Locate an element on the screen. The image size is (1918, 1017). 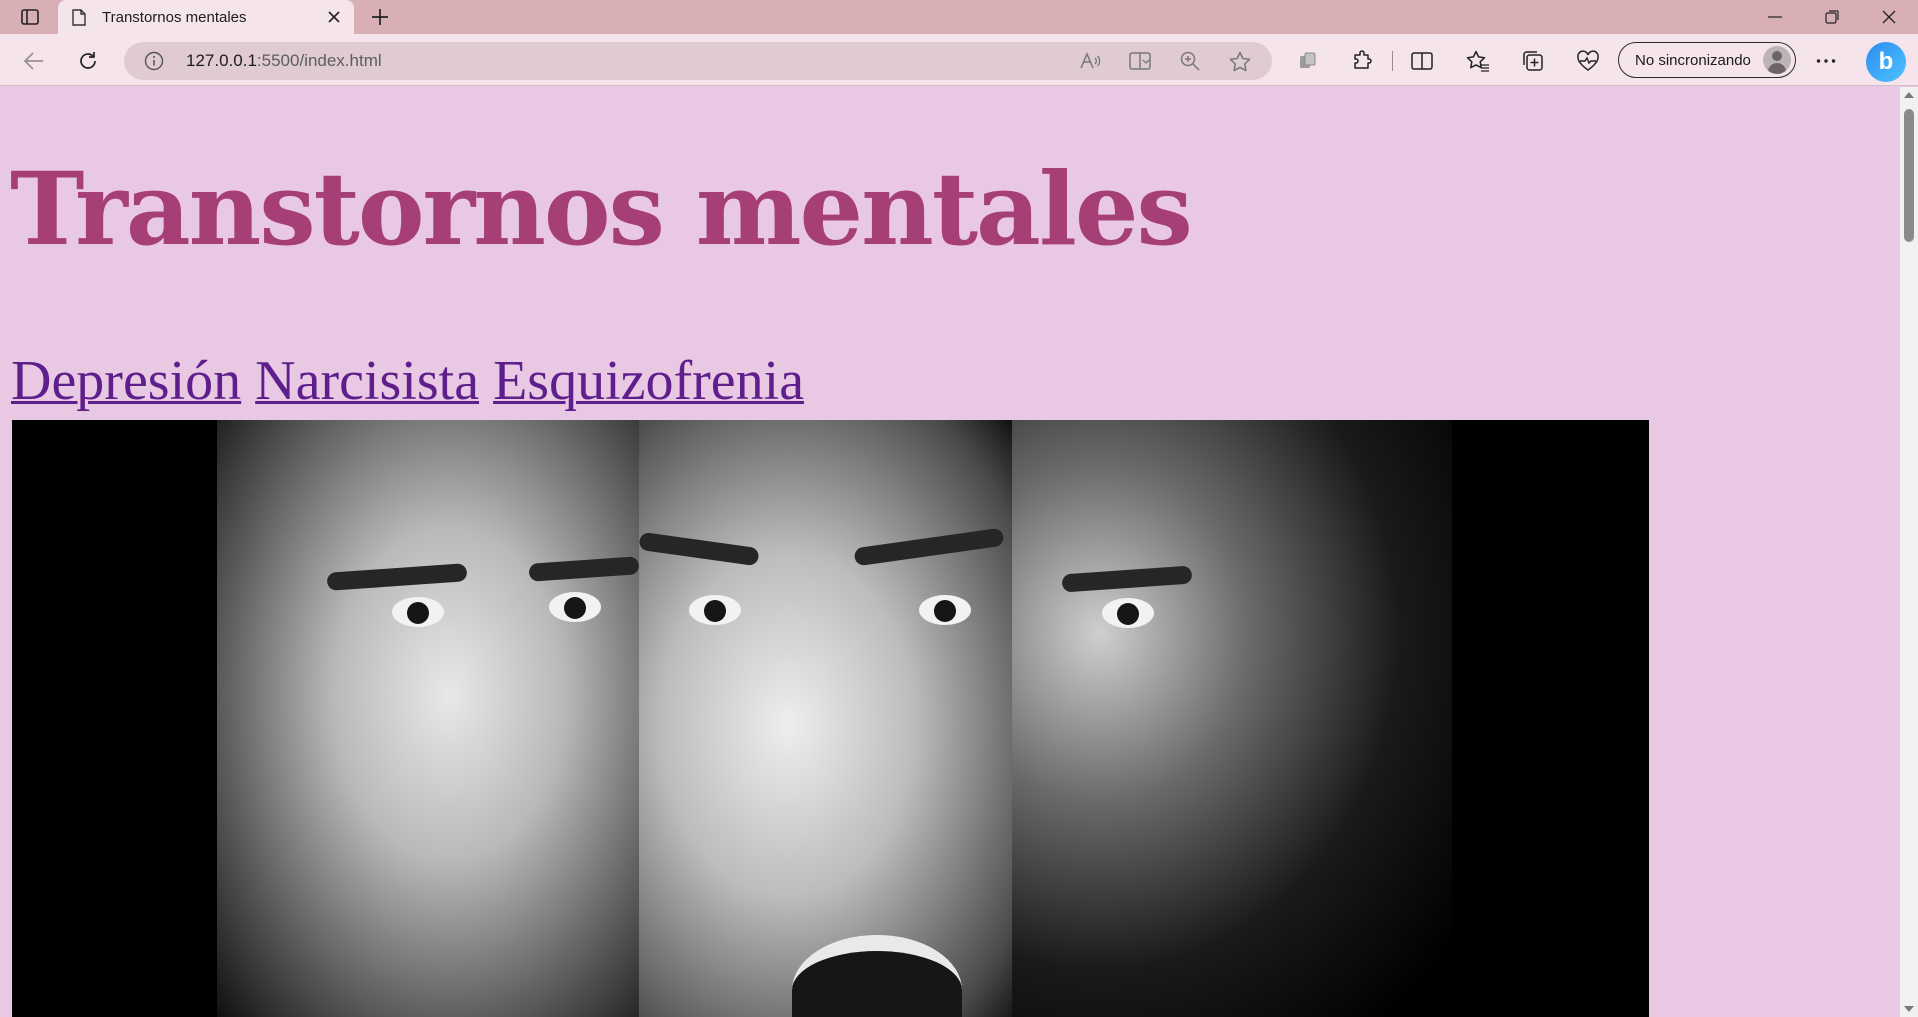
restore-icon is located at coordinates (1832, 17).